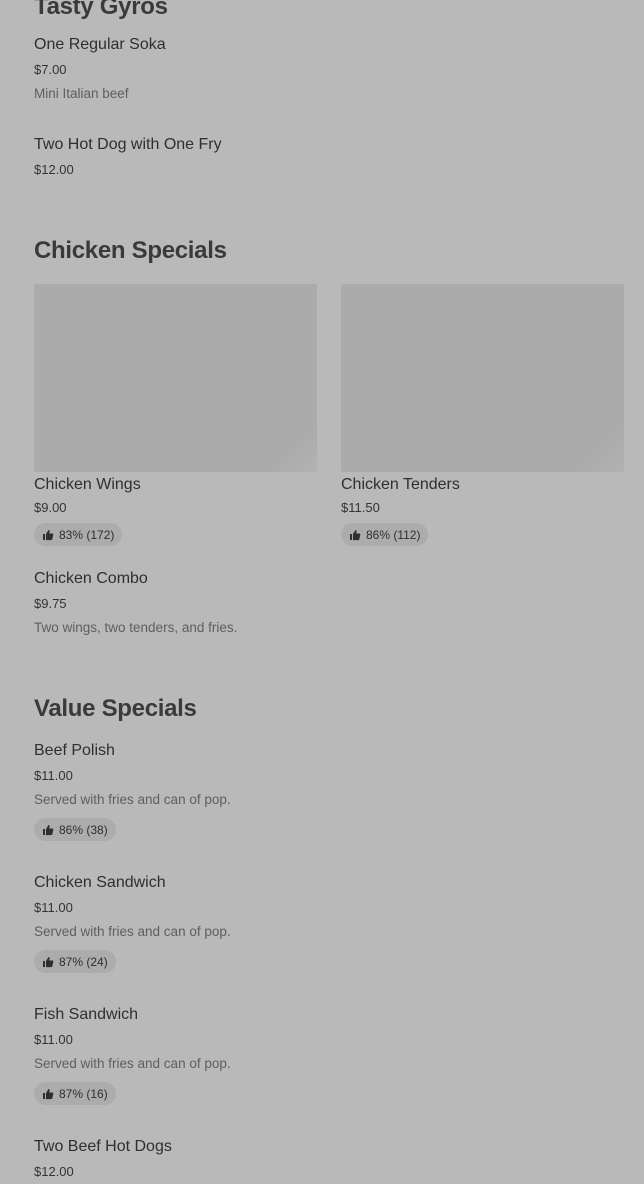 The width and height of the screenshot is (644, 1184). What do you see at coordinates (81, 93) in the screenshot?
I see `item-description: Mini Italian beef` at bounding box center [81, 93].